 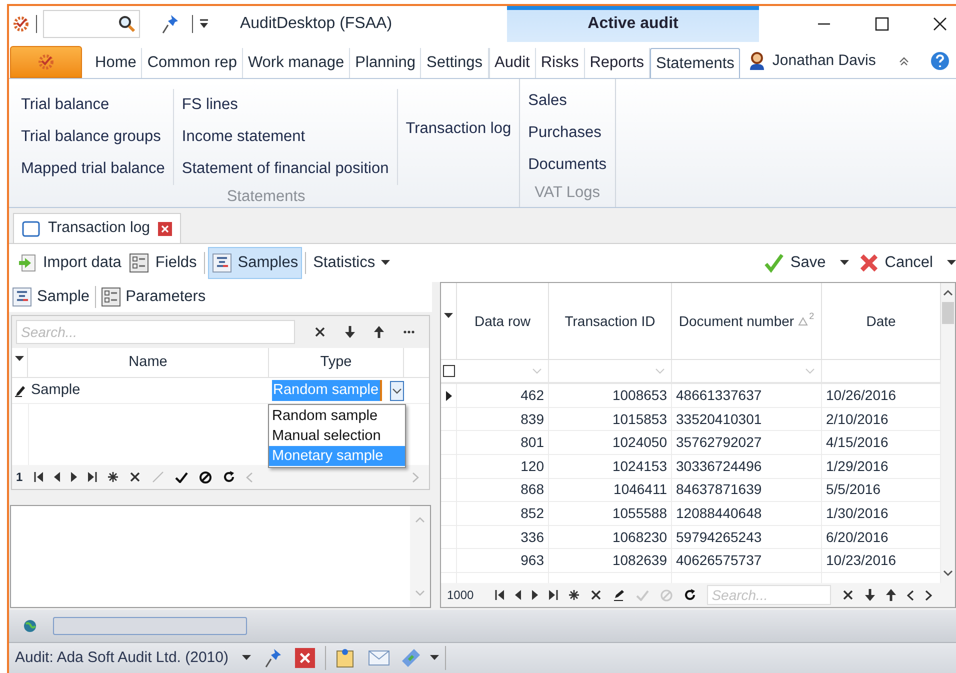 What do you see at coordinates (948, 292) in the screenshot?
I see `scroll-up-icon` at bounding box center [948, 292].